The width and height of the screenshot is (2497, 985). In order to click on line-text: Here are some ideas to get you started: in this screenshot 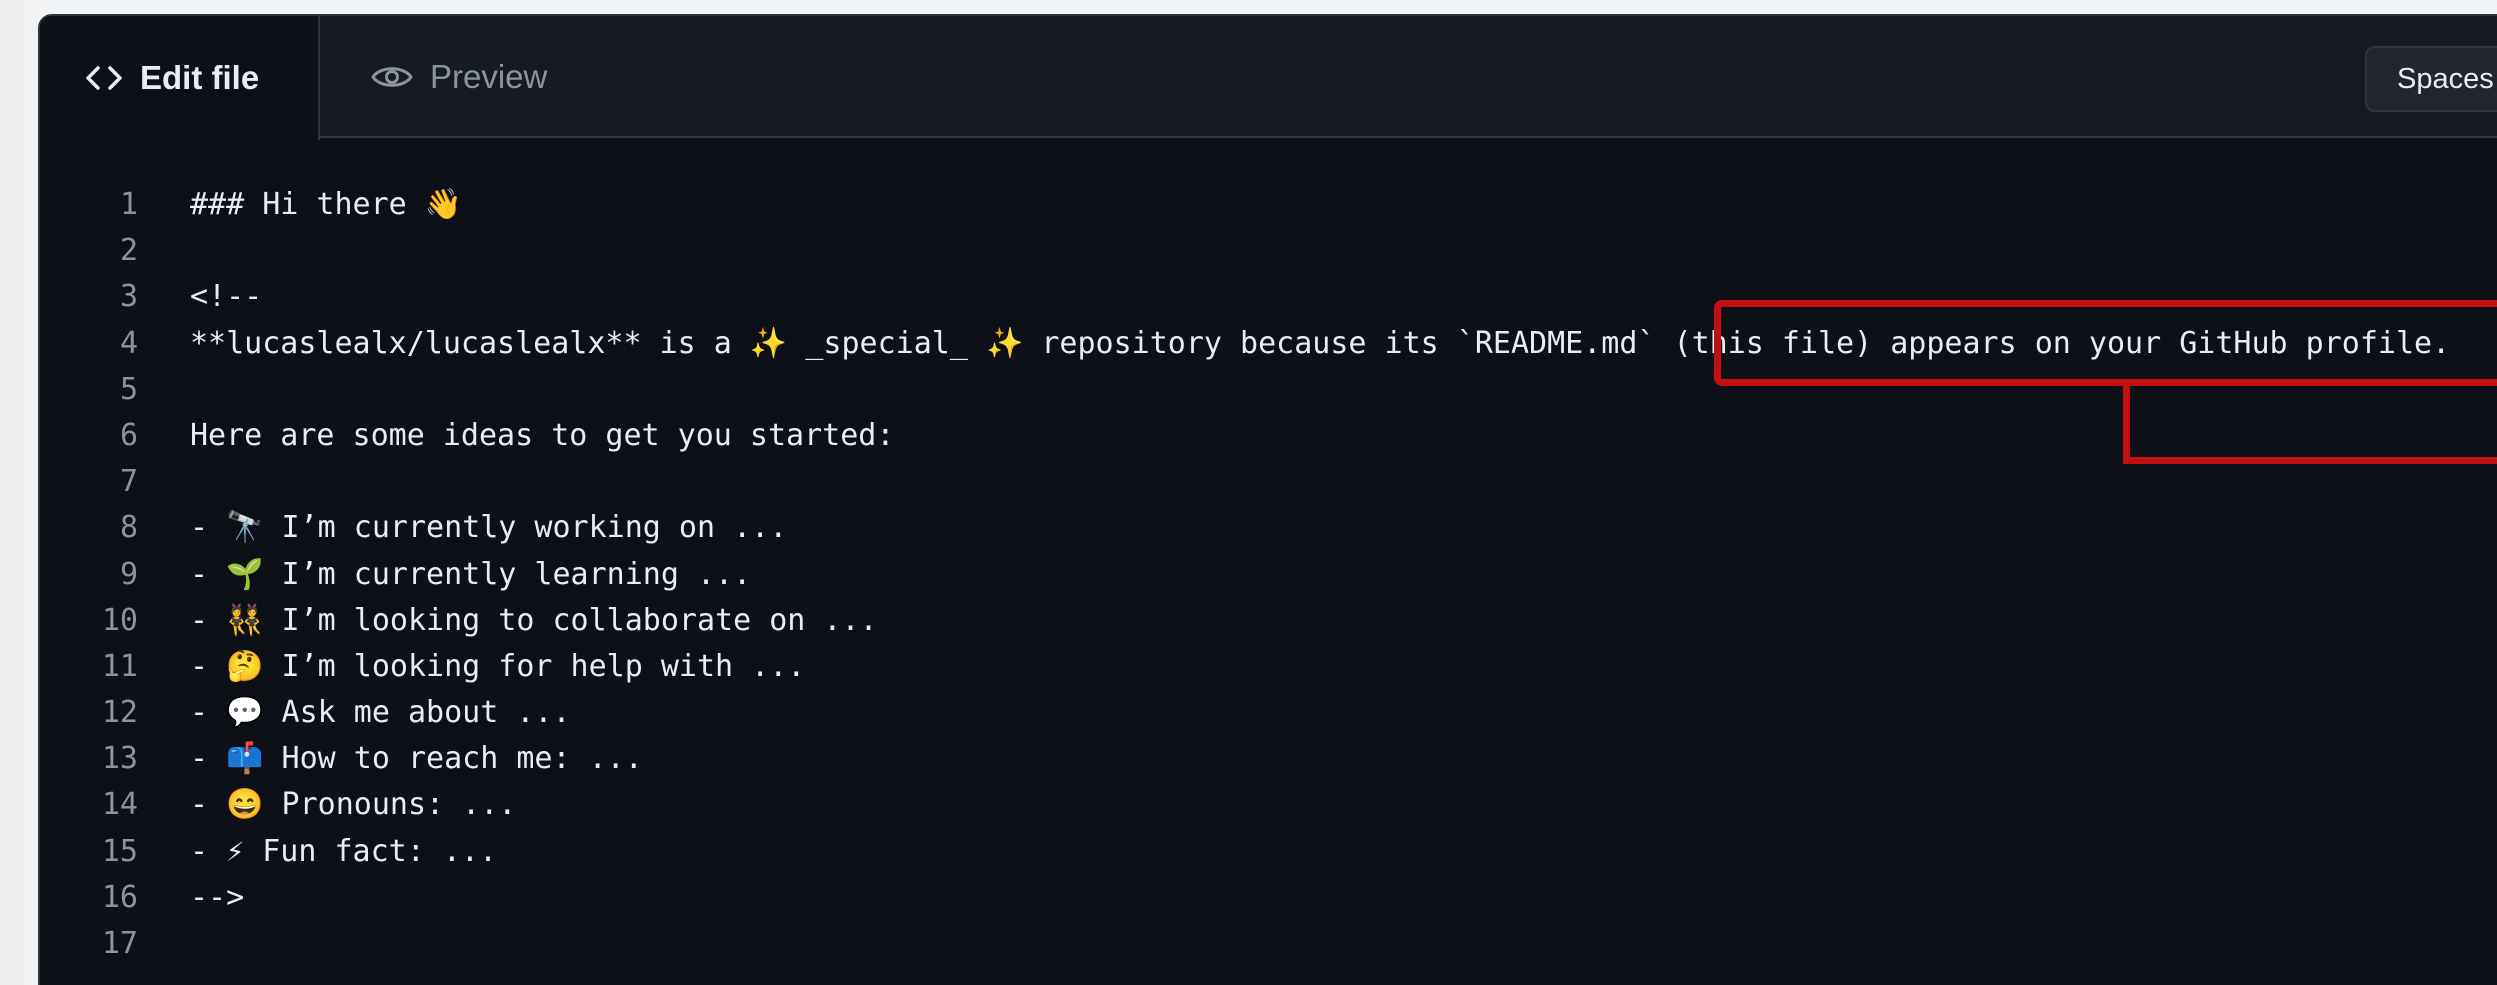, I will do `click(542, 435)`.